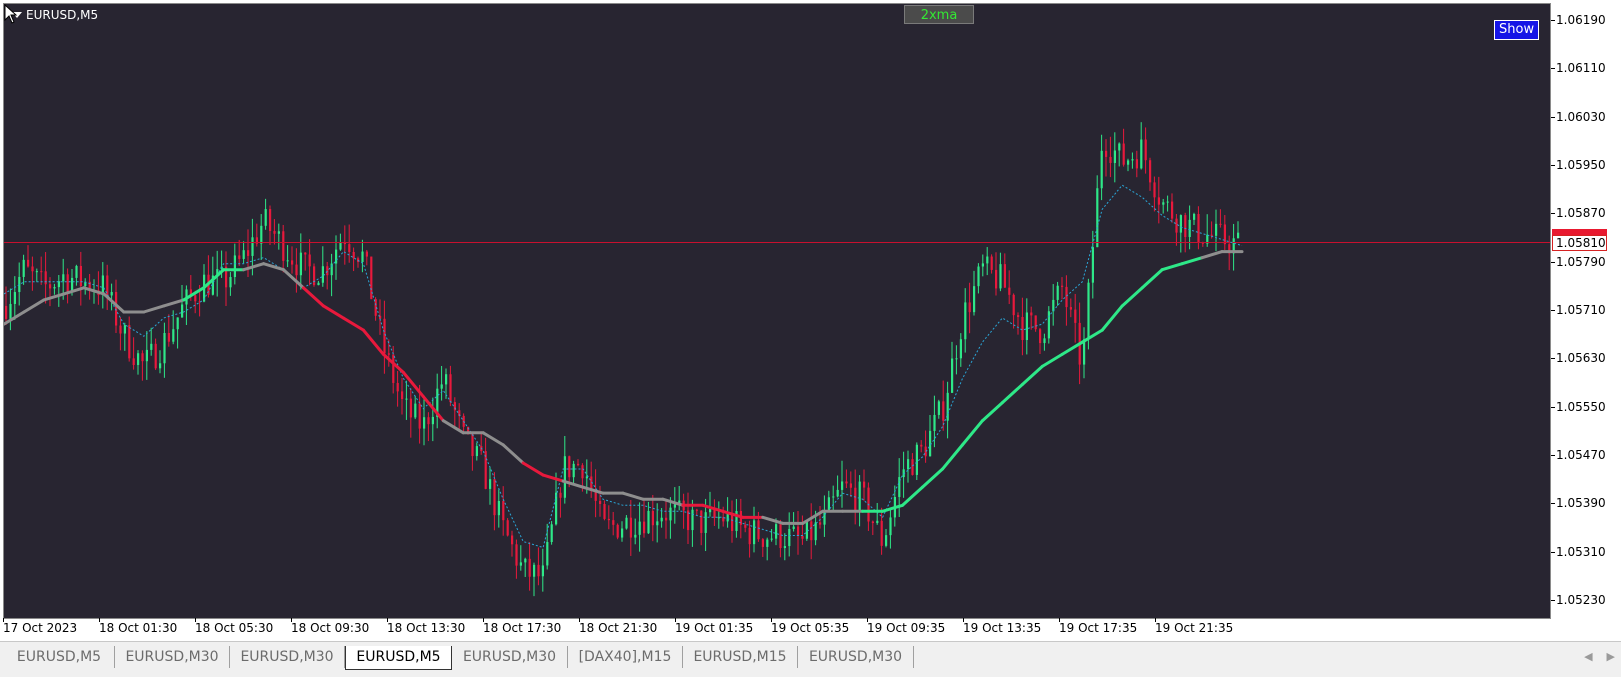  Describe the element at coordinates (1578, 213) in the screenshot. I see `price-tick-label: 1.05870` at that location.